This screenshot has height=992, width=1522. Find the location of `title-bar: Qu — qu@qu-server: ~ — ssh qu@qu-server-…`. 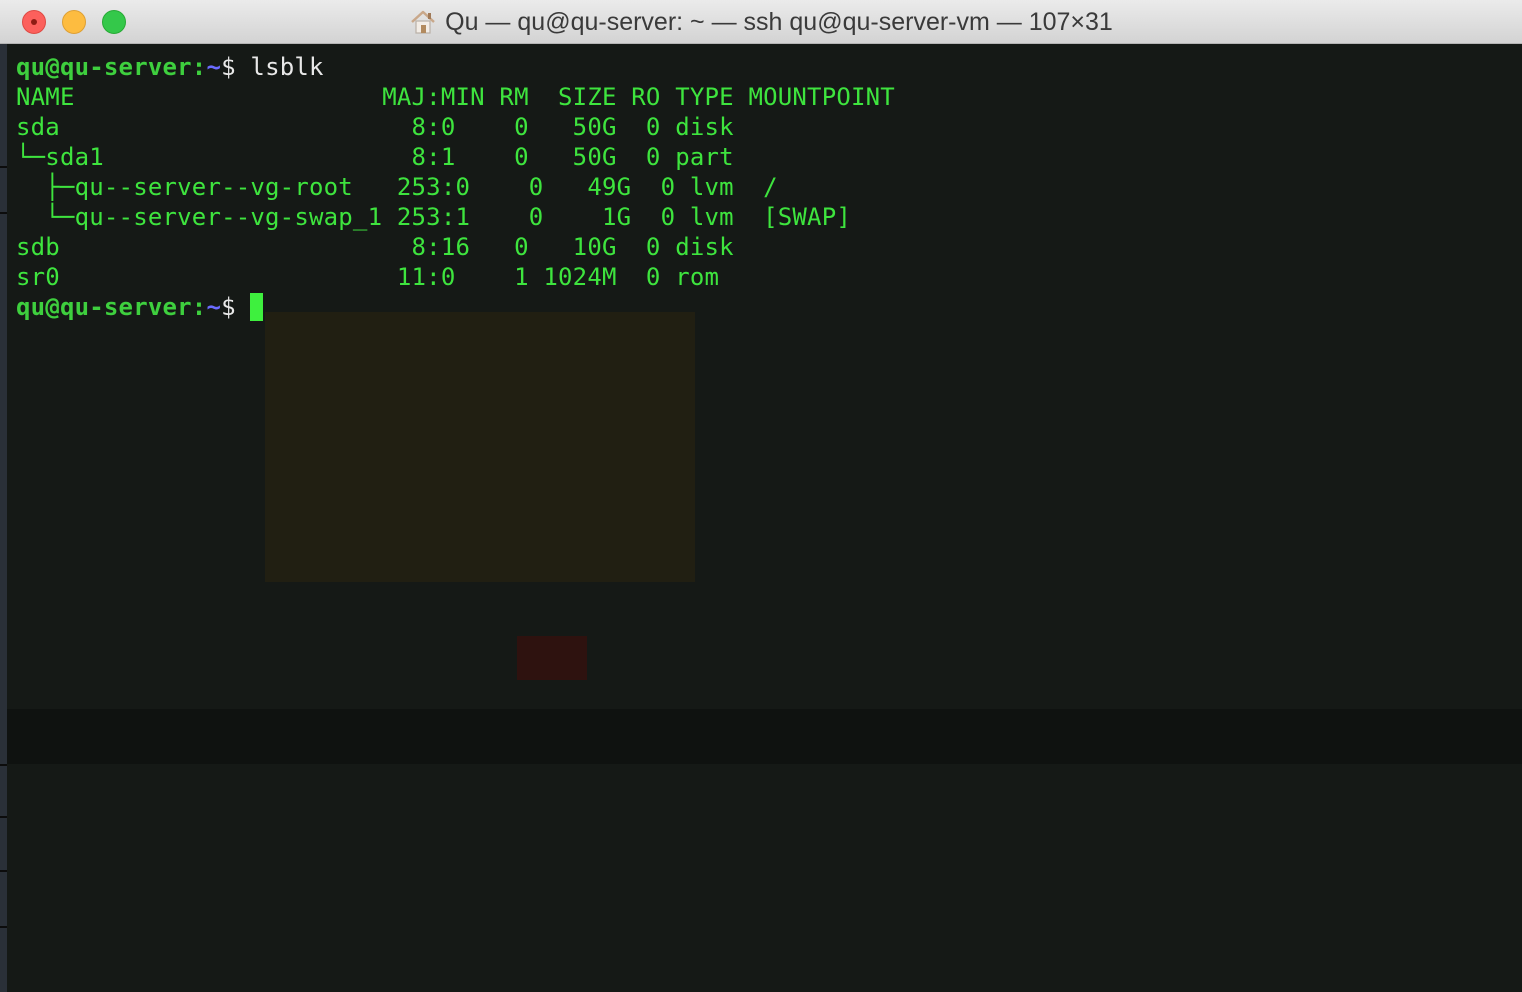

title-bar: Qu — qu@qu-server: ~ — ssh qu@qu-server-… is located at coordinates (761, 22).